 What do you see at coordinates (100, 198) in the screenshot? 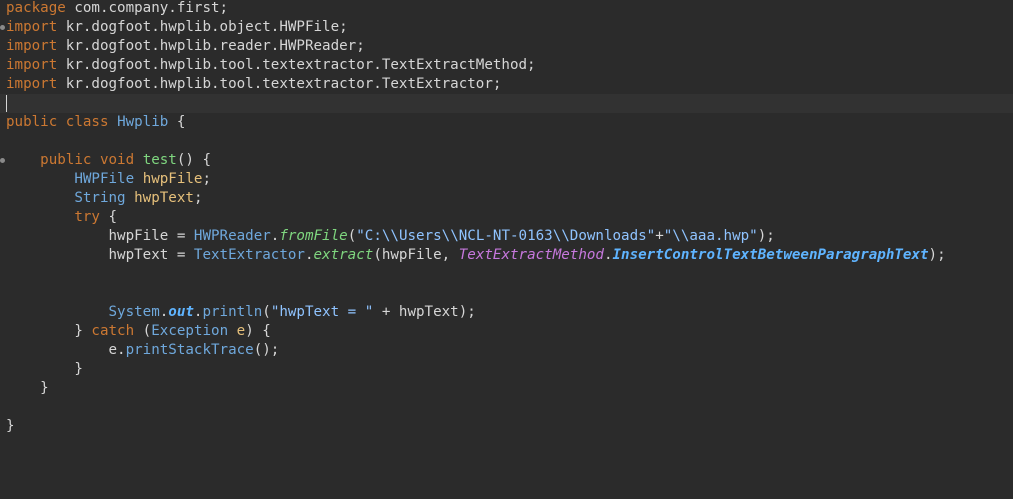
I see `code-token: String` at bounding box center [100, 198].